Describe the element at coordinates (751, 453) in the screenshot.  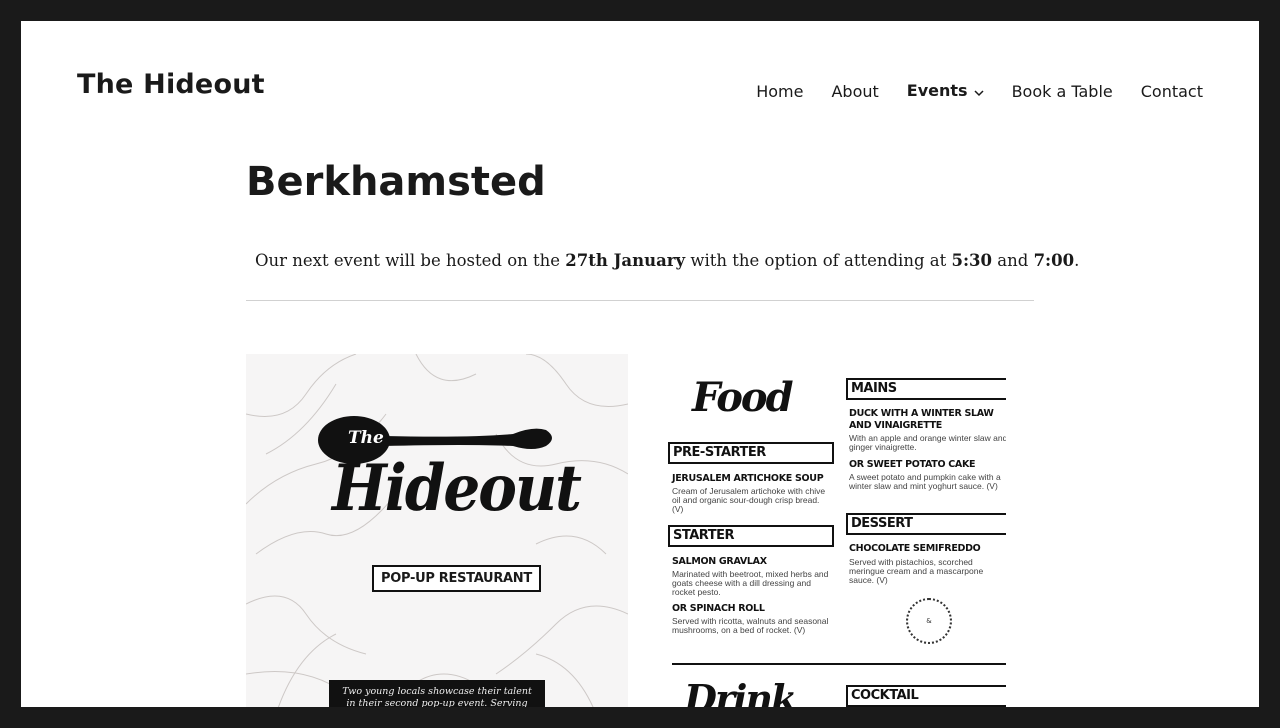
I see `section-pre-starter: PRE-STARTER` at that location.